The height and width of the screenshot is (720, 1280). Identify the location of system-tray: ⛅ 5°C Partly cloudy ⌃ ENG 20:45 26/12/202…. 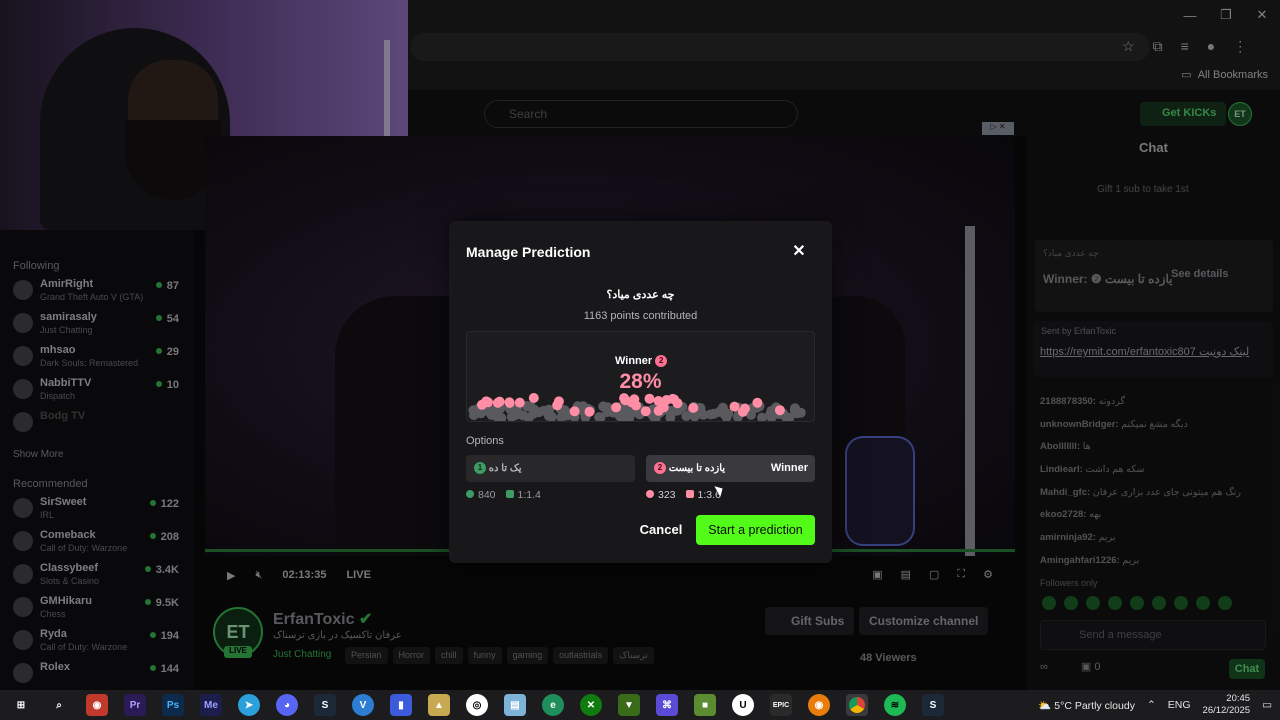
(1155, 705).